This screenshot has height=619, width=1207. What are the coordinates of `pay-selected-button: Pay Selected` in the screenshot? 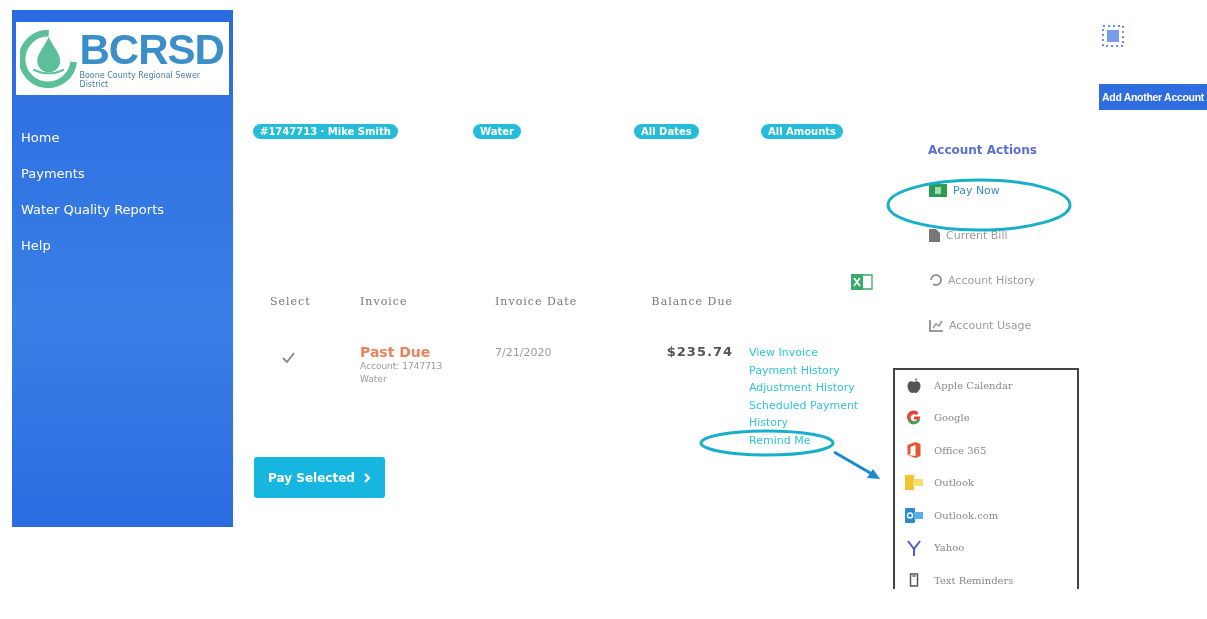 It's located at (319, 477).